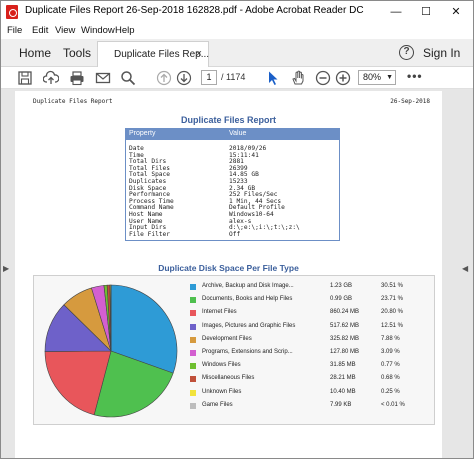  Describe the element at coordinates (390, 391) in the screenshot. I see `legend-percent: 0.25 %` at that location.